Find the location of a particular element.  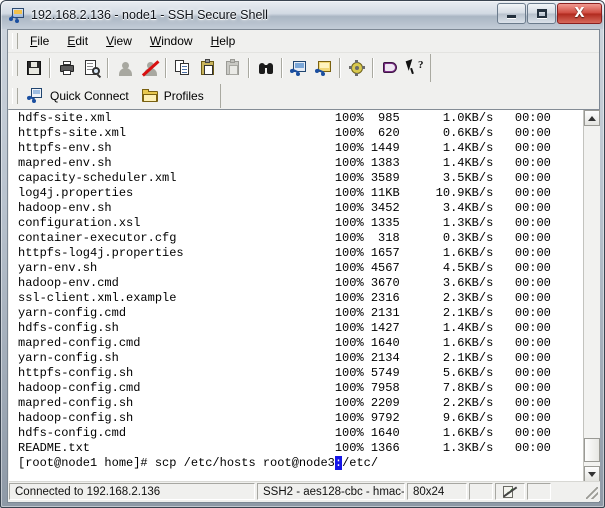

print-preview-icon is located at coordinates (92, 69).